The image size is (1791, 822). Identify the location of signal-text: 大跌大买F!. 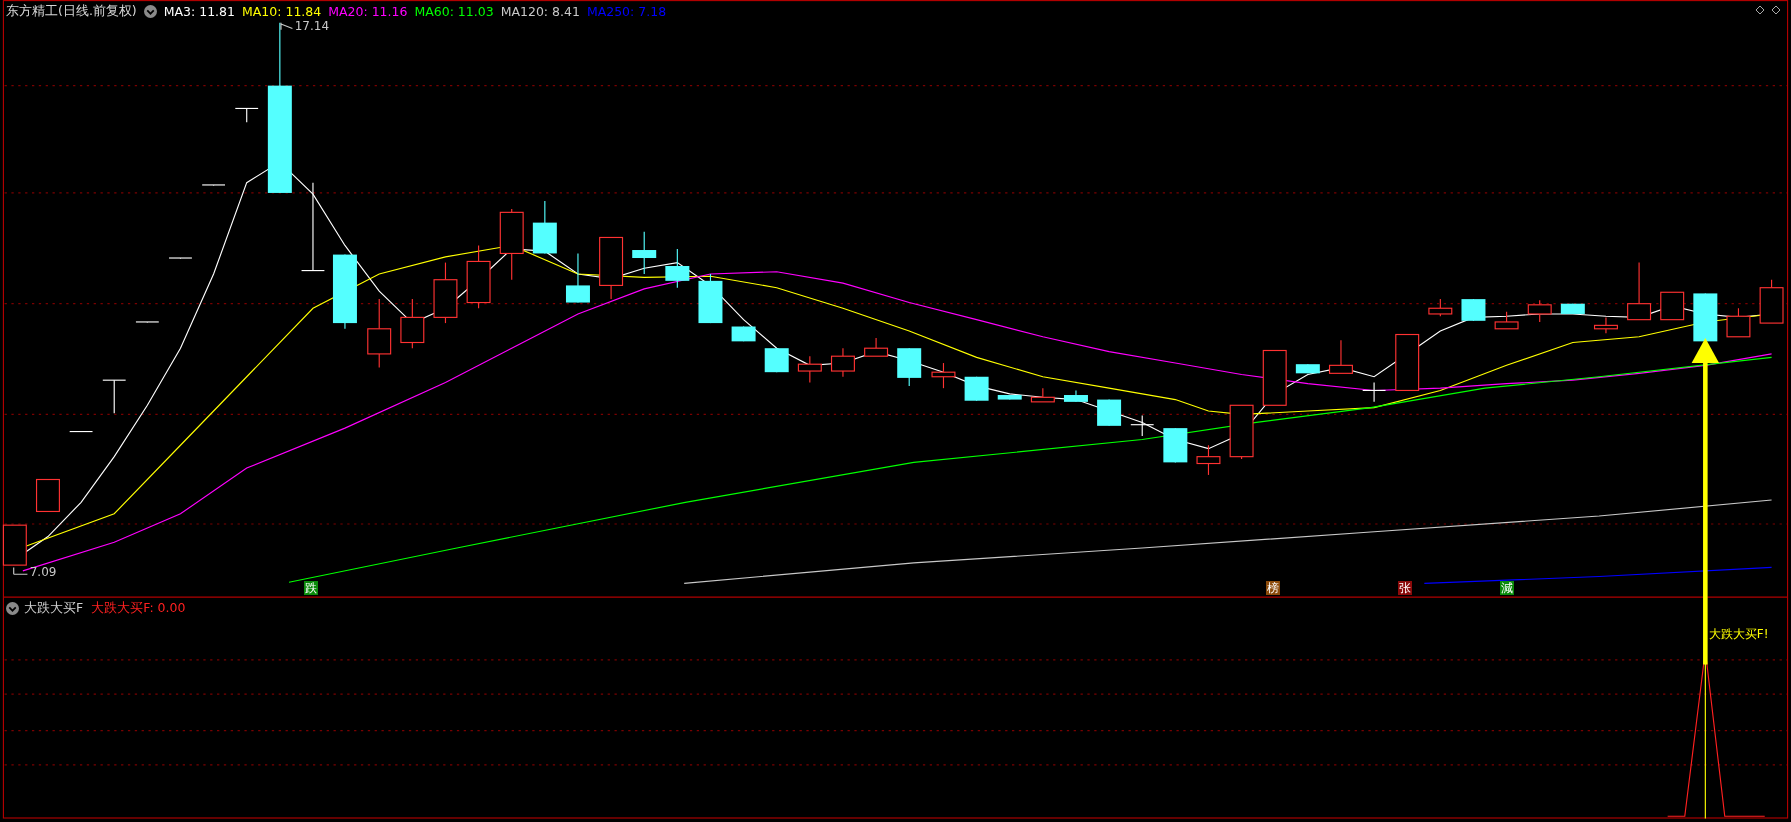
(1738, 634).